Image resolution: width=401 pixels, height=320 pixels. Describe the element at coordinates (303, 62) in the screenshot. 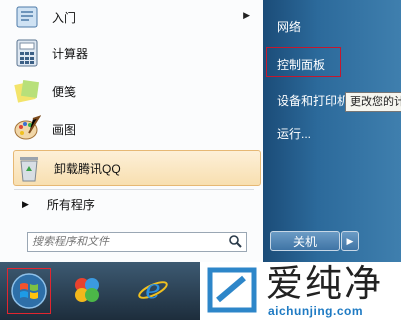

I see `control-panel-highlight` at that location.